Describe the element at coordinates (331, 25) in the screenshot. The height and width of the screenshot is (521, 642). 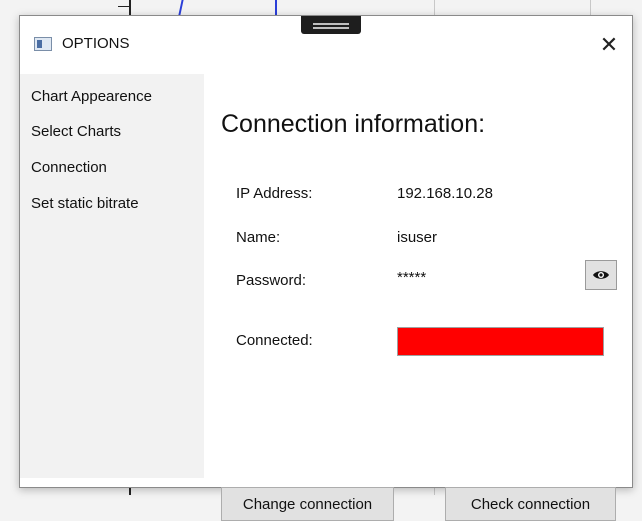
I see `drag-handle` at that location.